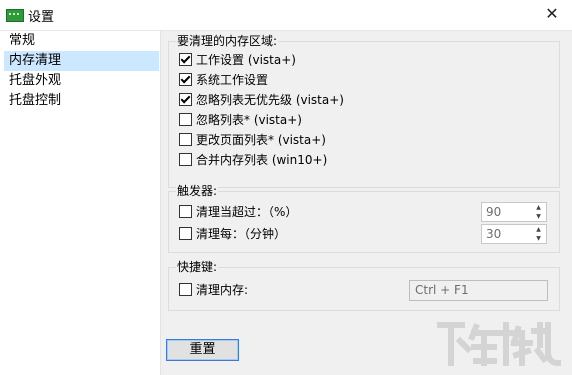 The width and height of the screenshot is (572, 375). Describe the element at coordinates (185, 211) in the screenshot. I see `checkbox-clean-threshold` at that location.